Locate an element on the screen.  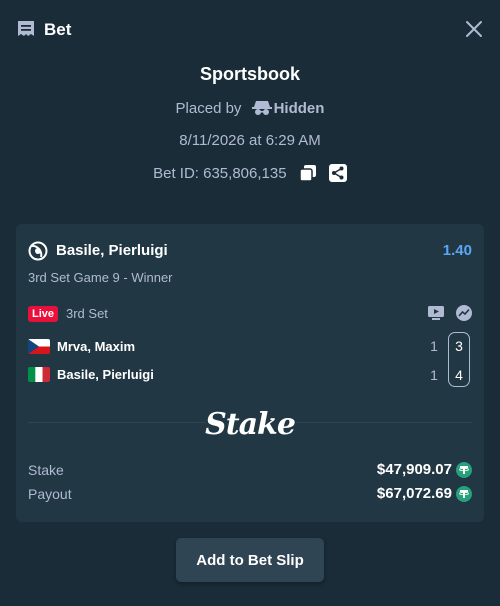
modal-header: Bet is located at coordinates (250, 30).